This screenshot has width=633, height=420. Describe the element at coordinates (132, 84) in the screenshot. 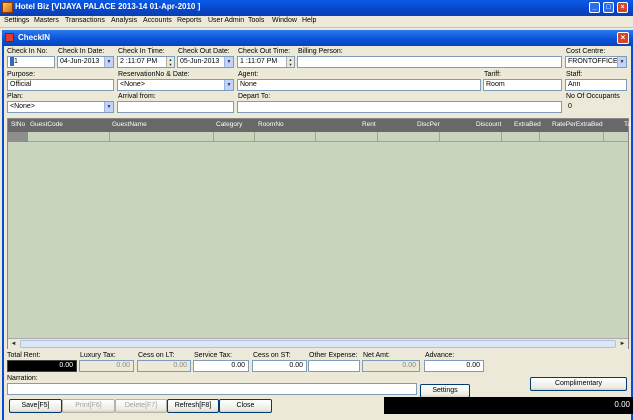

I see `reservation-value: <None>` at that location.